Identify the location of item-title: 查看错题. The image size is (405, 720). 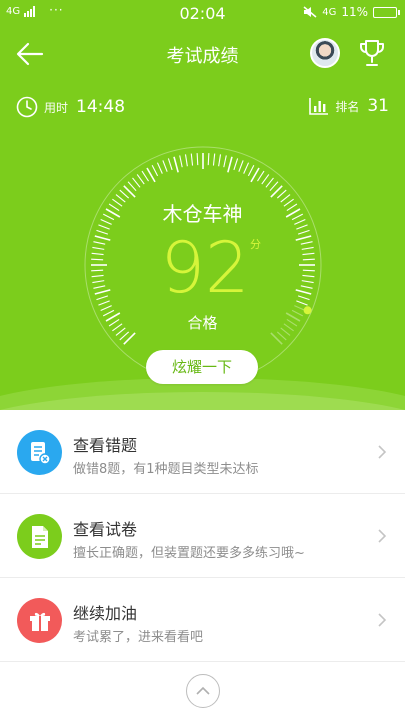
(105, 445).